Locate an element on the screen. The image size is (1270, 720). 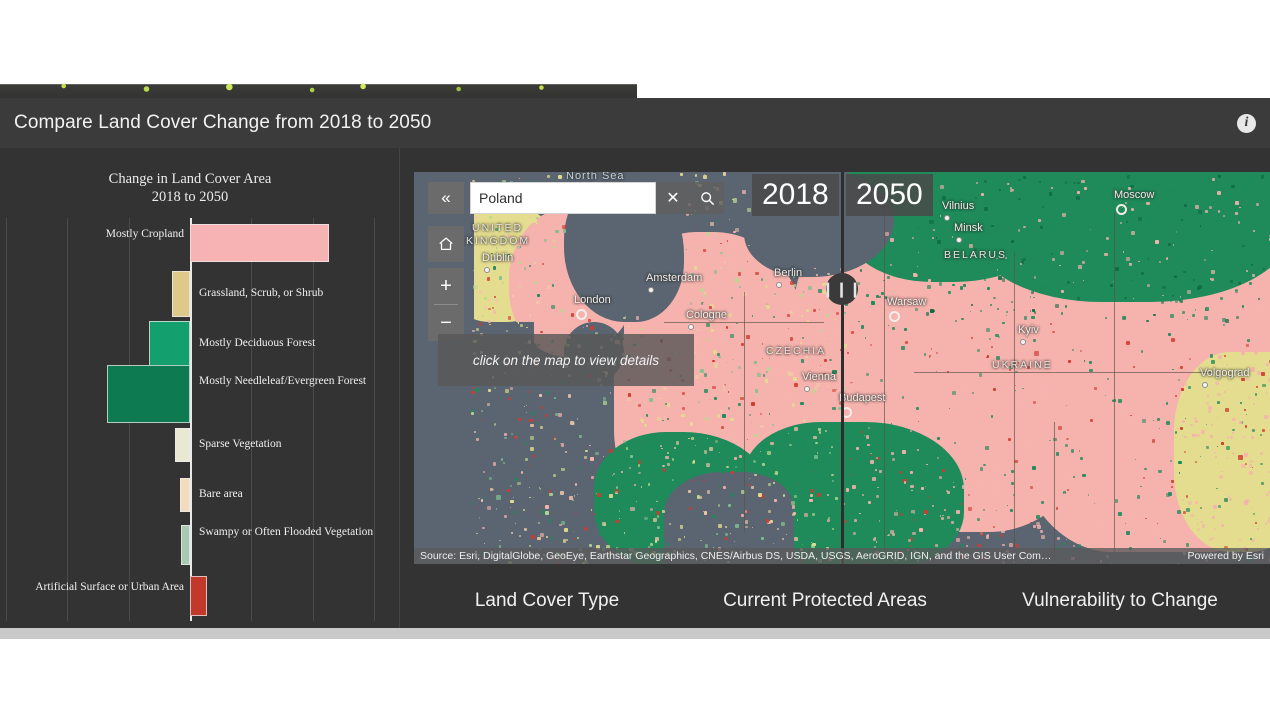
zoom-in-icon: + is located at coordinates (446, 286).